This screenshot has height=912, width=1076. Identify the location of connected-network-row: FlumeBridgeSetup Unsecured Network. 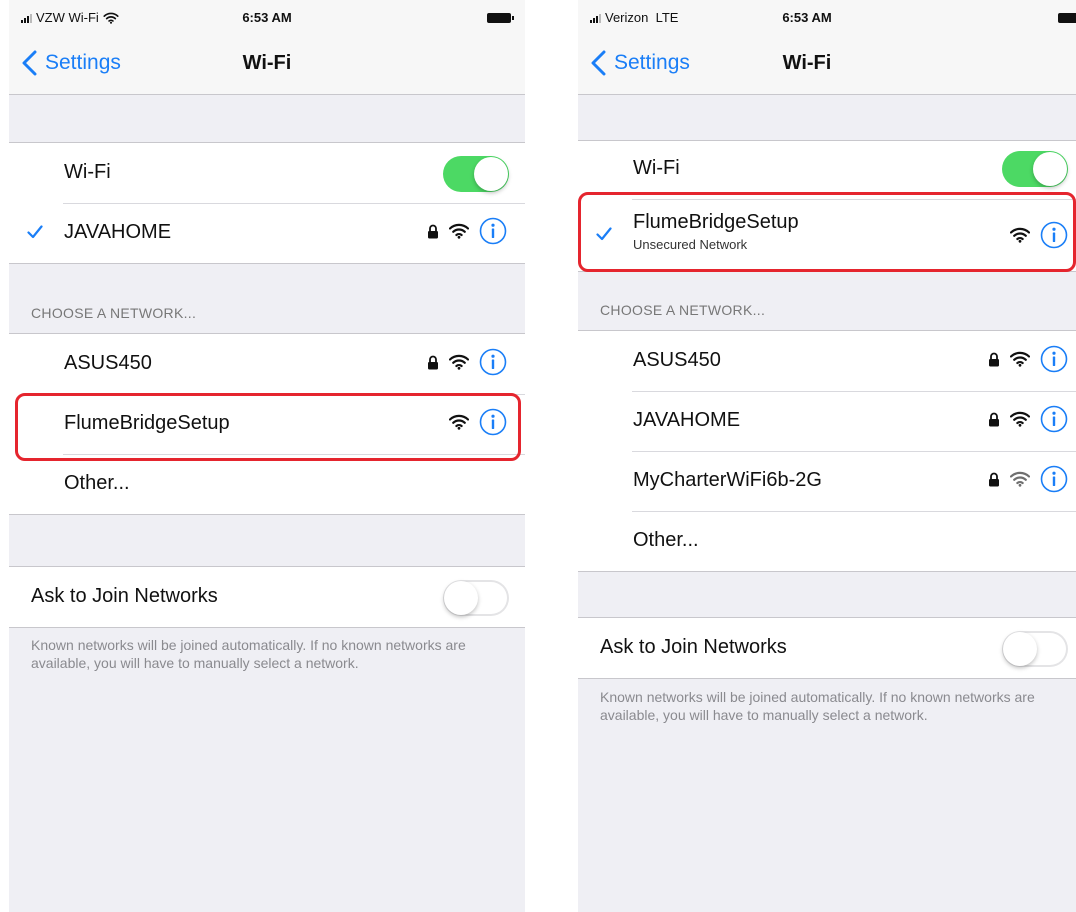
(827, 235).